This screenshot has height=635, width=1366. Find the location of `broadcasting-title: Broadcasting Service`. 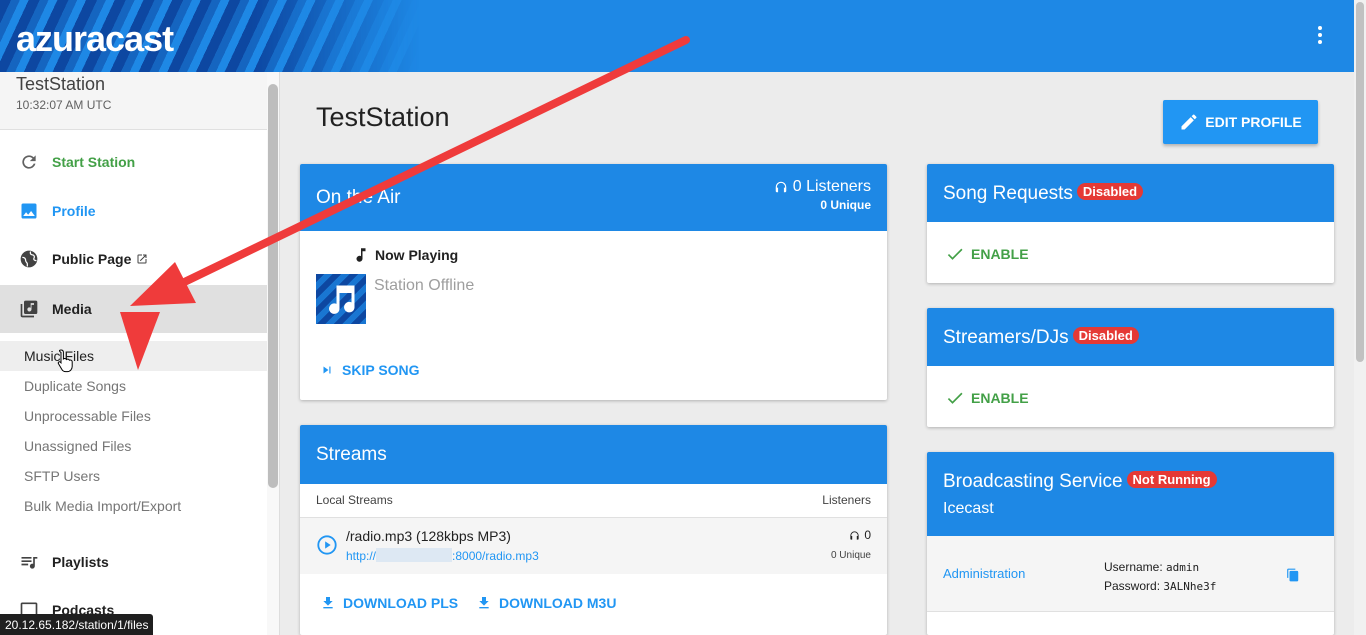

broadcasting-title: Broadcasting Service is located at coordinates (1033, 481).